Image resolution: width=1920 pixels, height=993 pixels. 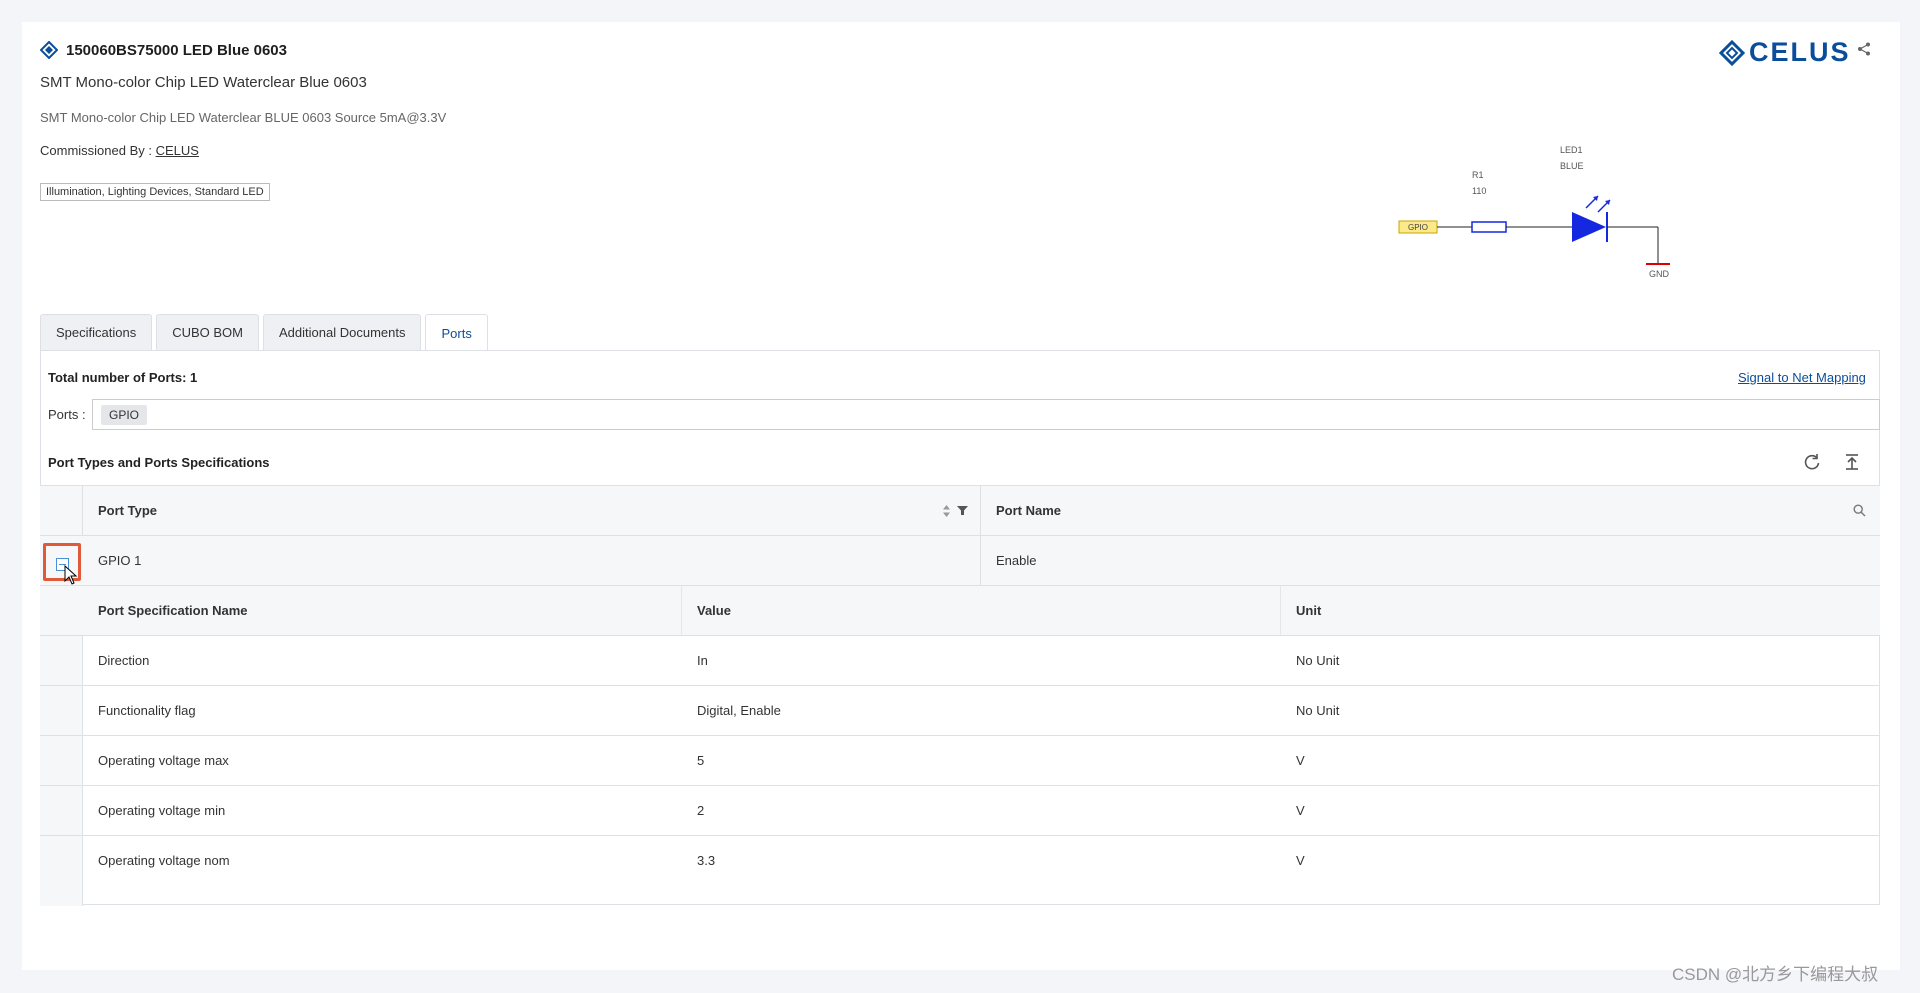 What do you see at coordinates (946, 511) in the screenshot?
I see `sort-icon` at bounding box center [946, 511].